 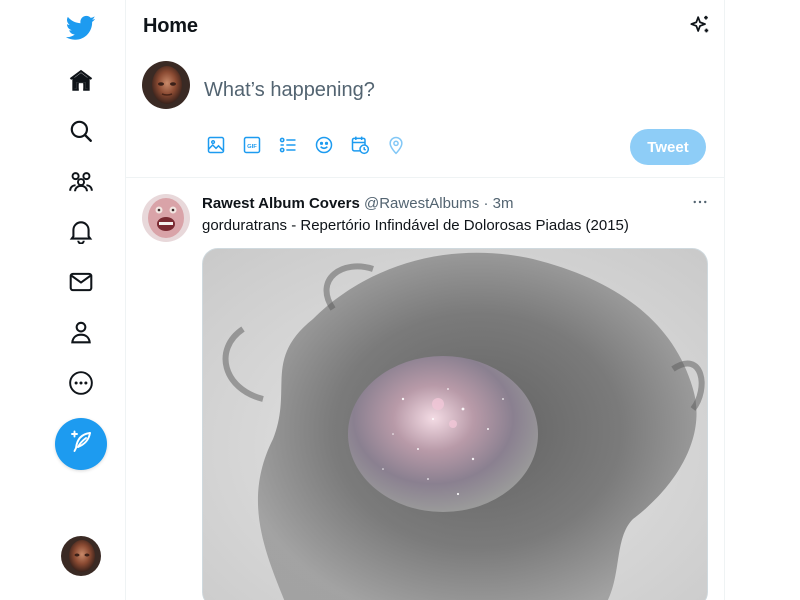 I want to click on author-name: Rawest Album Covers, so click(x=281, y=203).